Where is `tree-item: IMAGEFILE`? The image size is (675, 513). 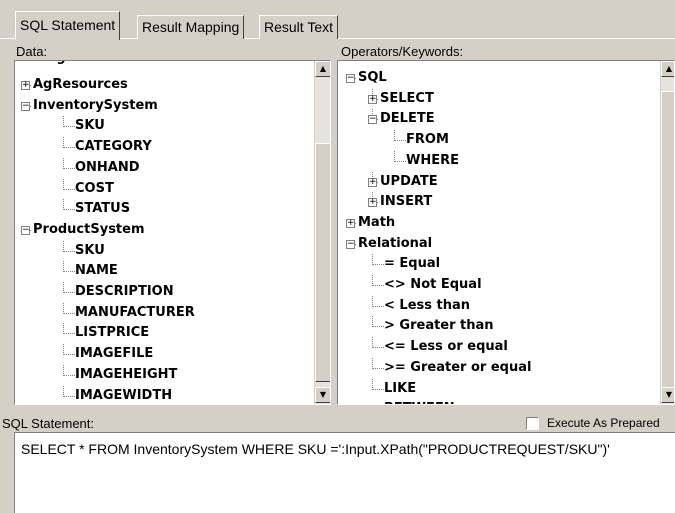 tree-item: IMAGEFILE is located at coordinates (114, 354).